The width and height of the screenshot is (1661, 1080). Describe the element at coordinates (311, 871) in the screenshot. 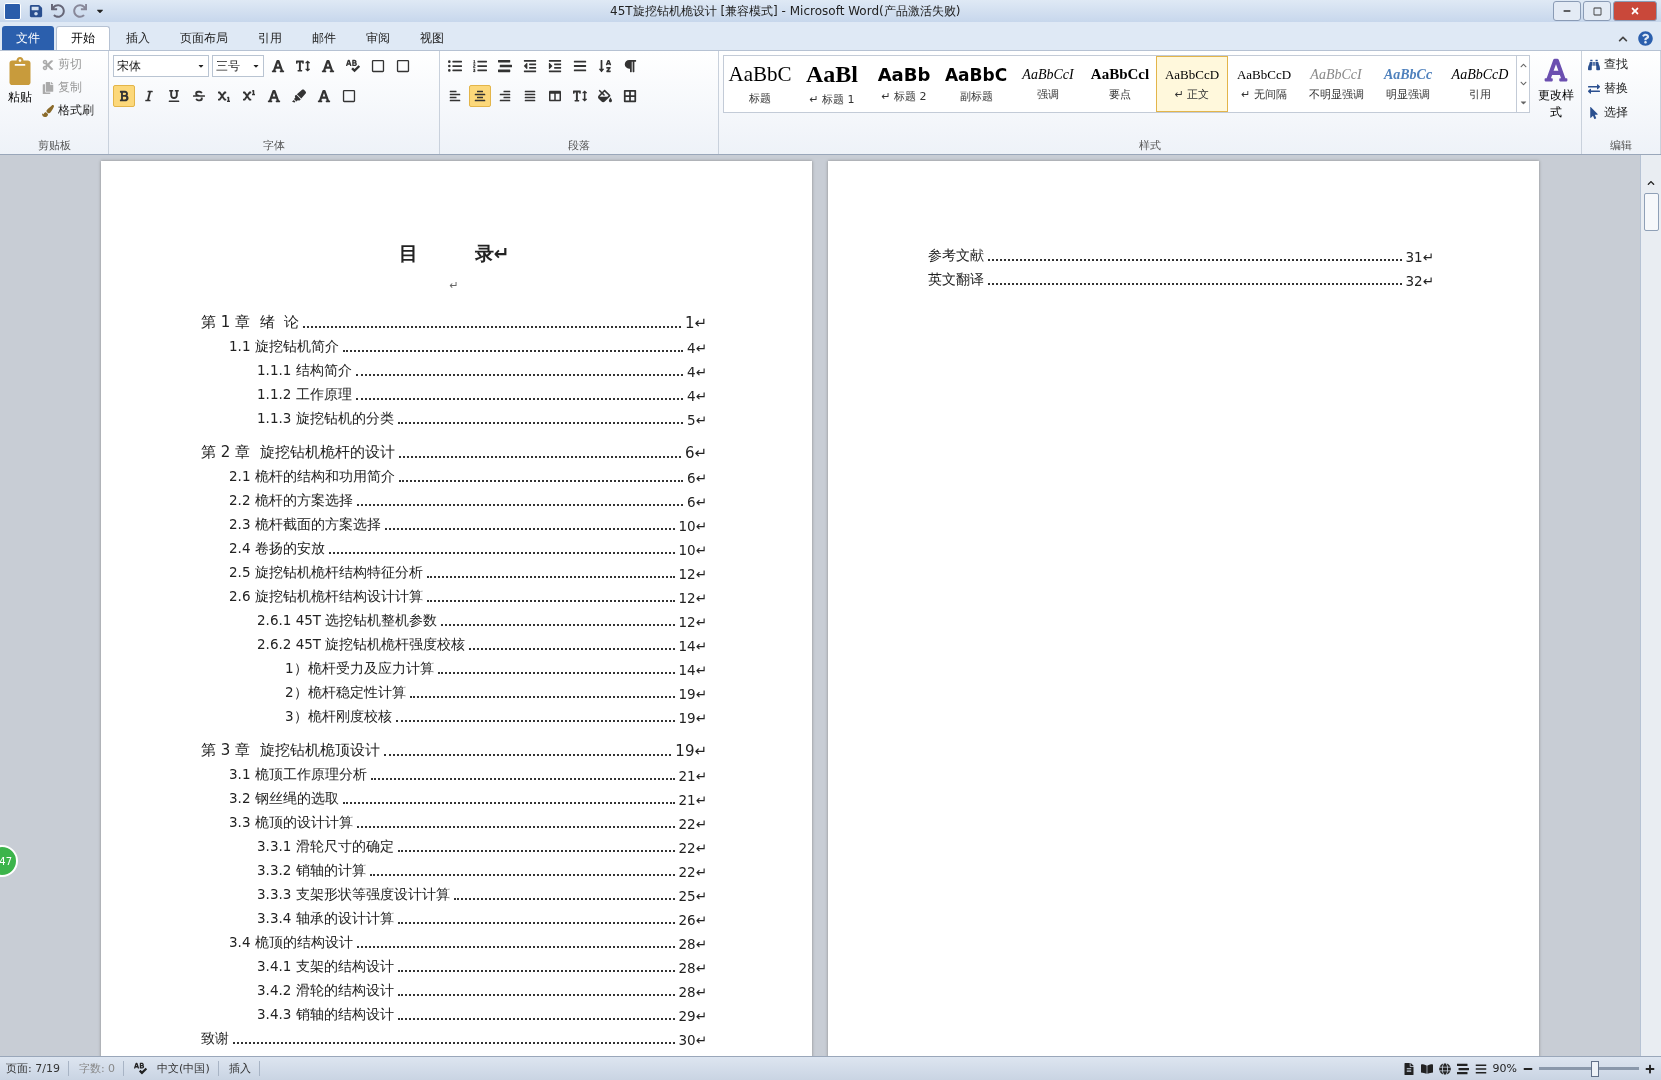

I see `toc-entry: 3.3.2 销轴的计算` at that location.